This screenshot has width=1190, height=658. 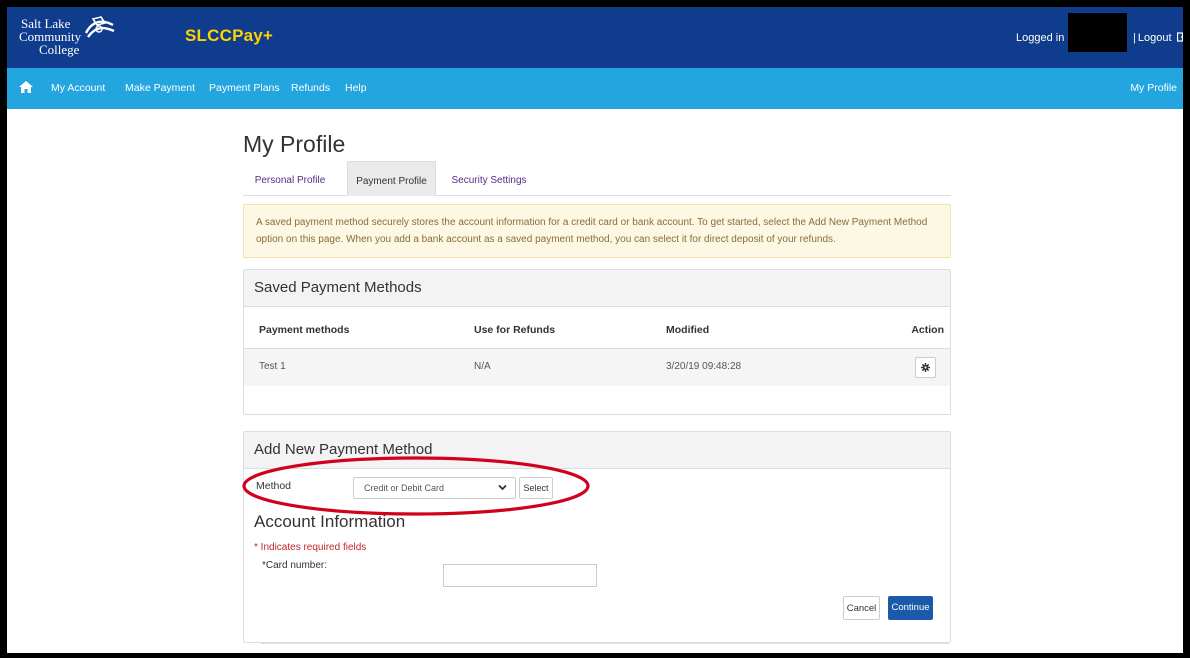 I want to click on logo-mark-icon, so click(x=99, y=27).